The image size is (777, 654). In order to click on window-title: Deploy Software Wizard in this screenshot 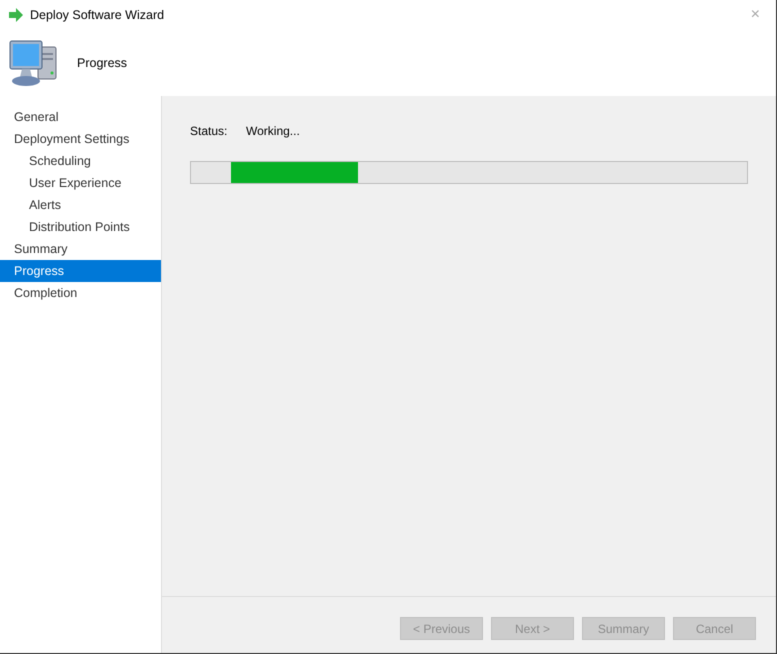, I will do `click(97, 15)`.